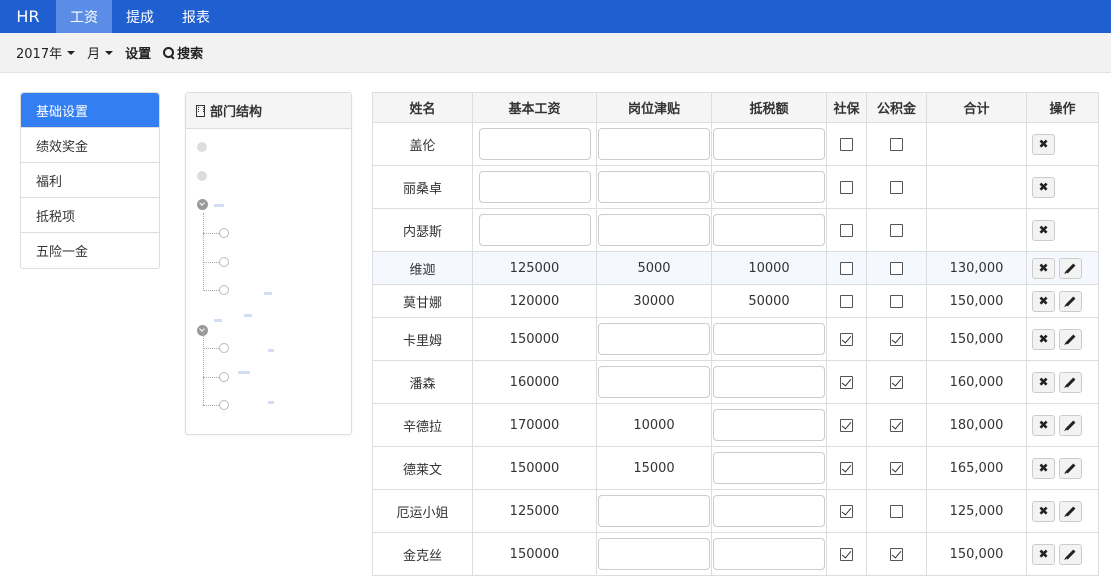 Image resolution: width=1111 pixels, height=580 pixels. I want to click on side-item-social-insurance: 五险一金, so click(90, 250).